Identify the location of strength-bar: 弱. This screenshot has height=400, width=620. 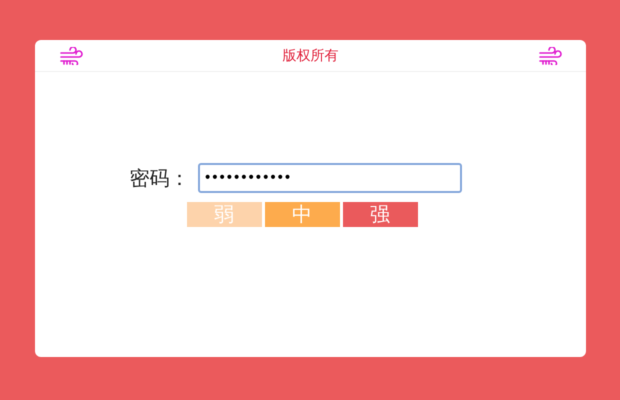
(224, 214).